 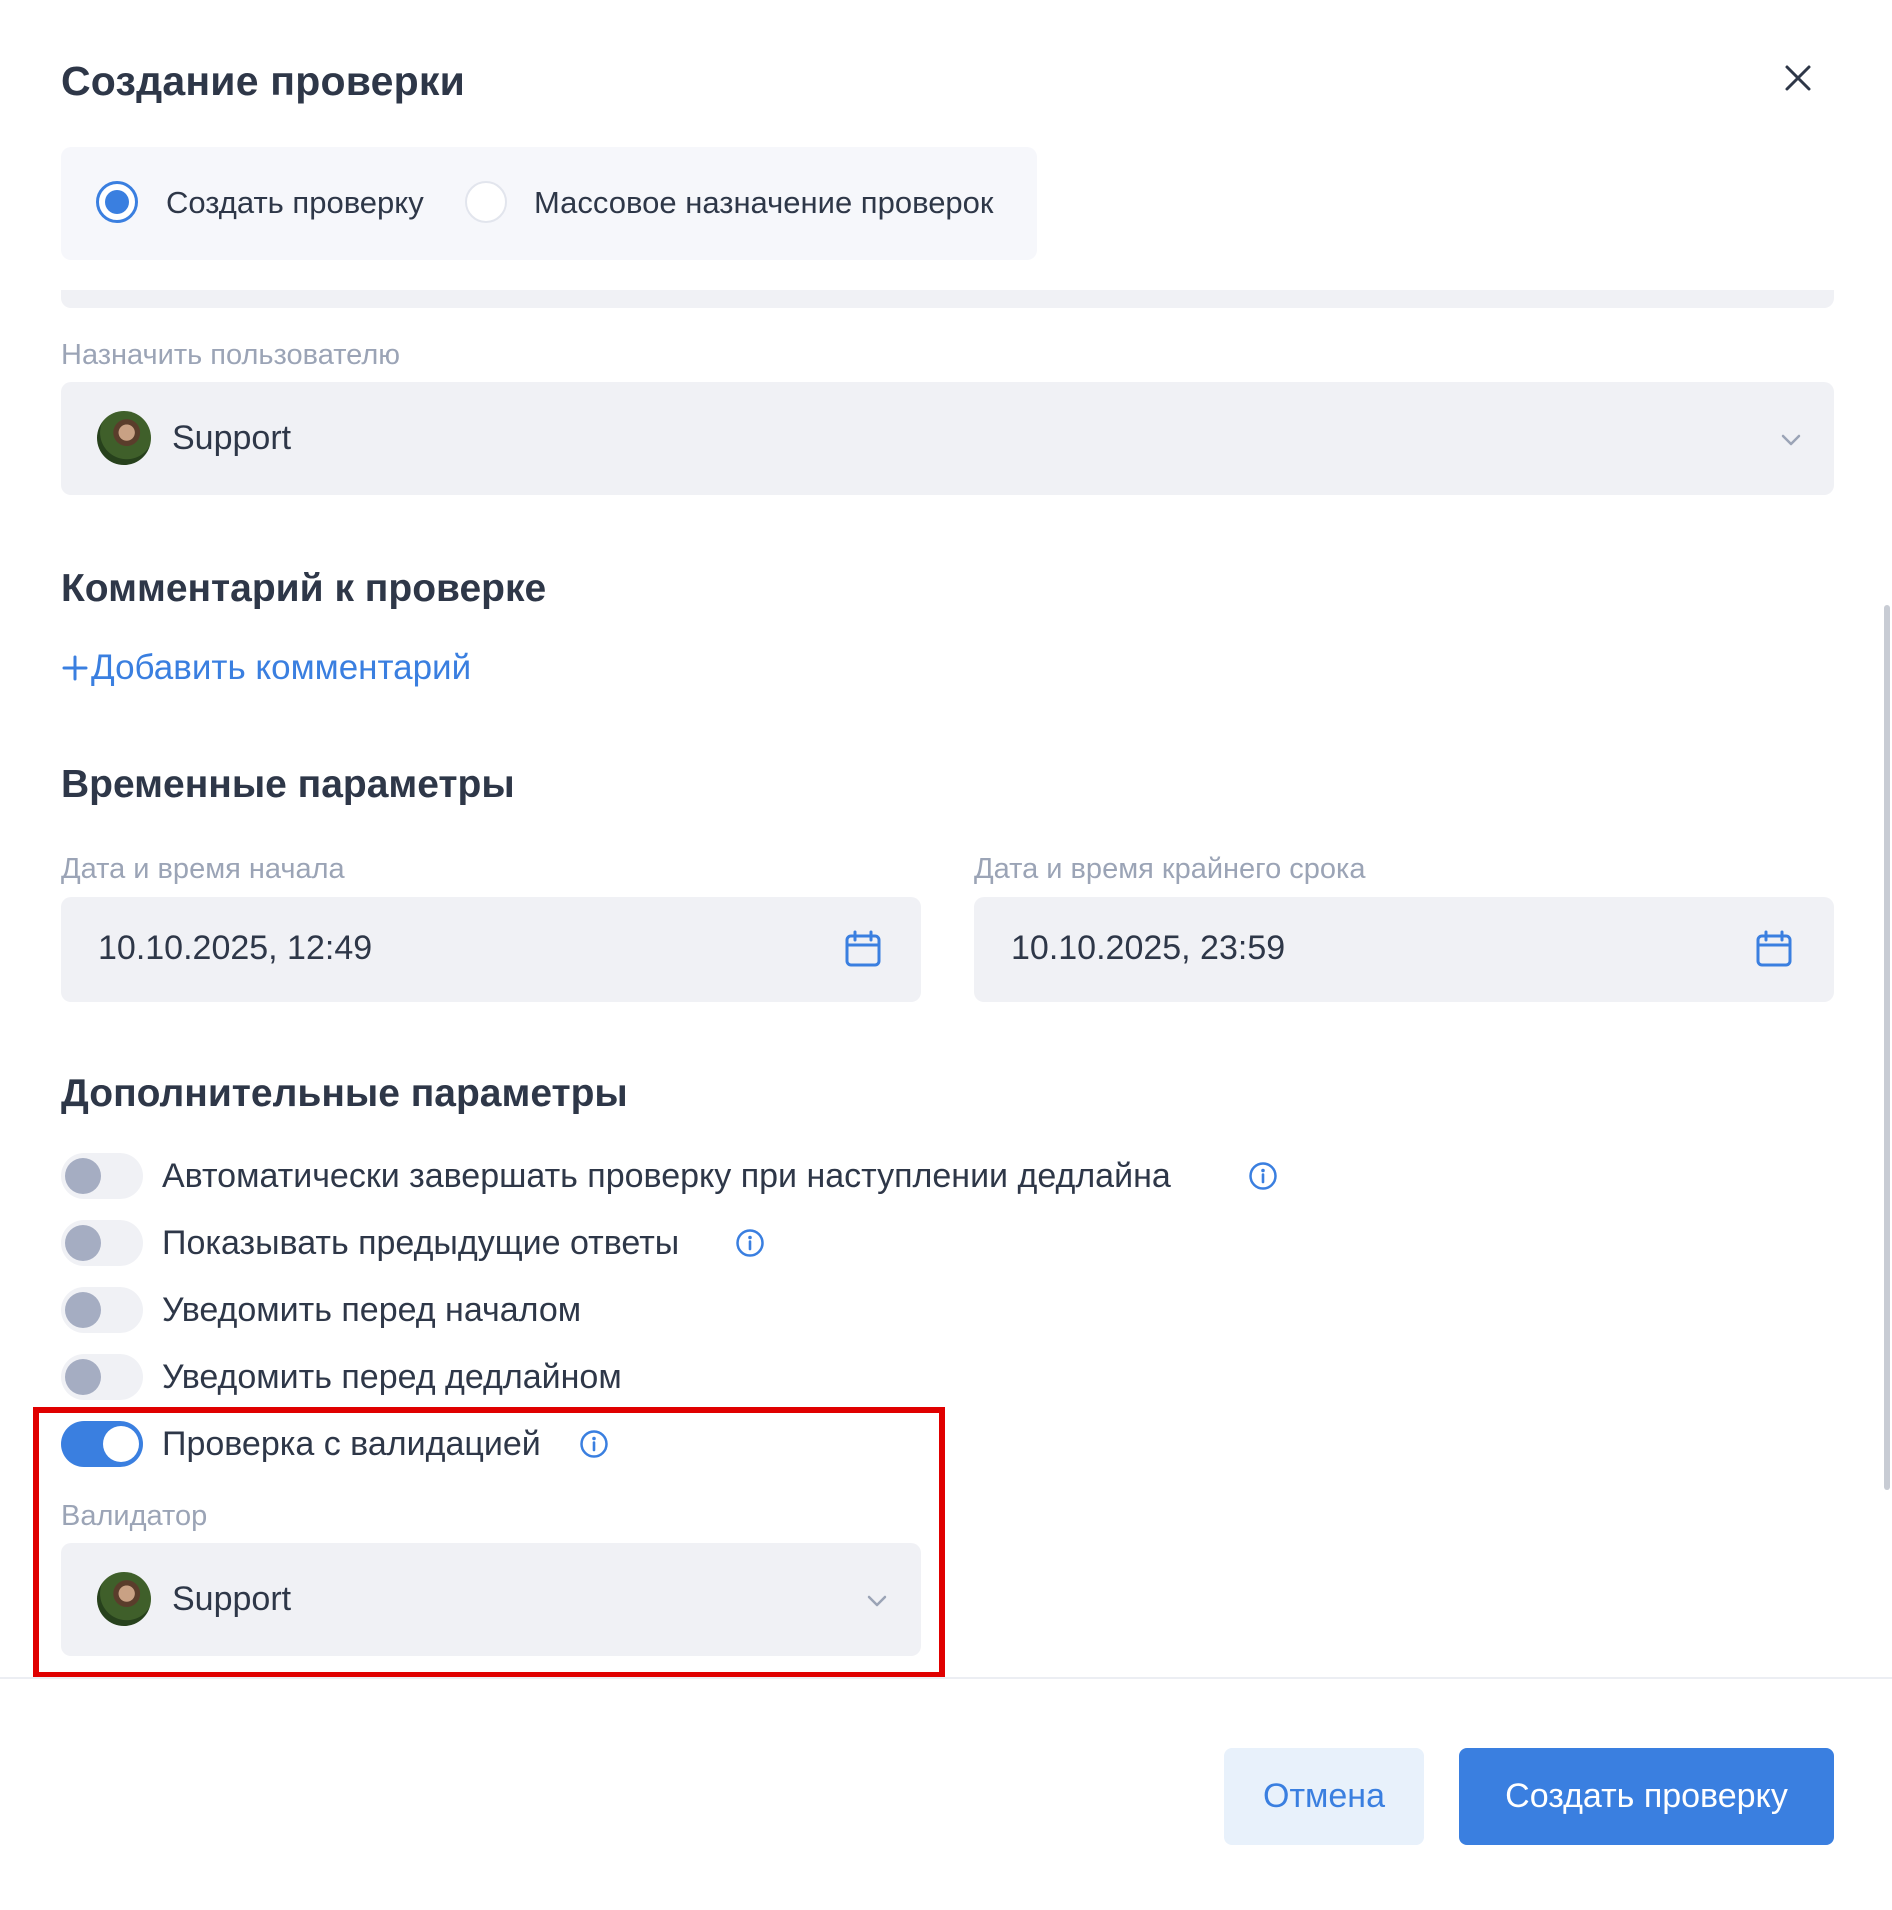 I want to click on deadline-date-input: 10.10.2025, 23:59, so click(x=1404, y=949).